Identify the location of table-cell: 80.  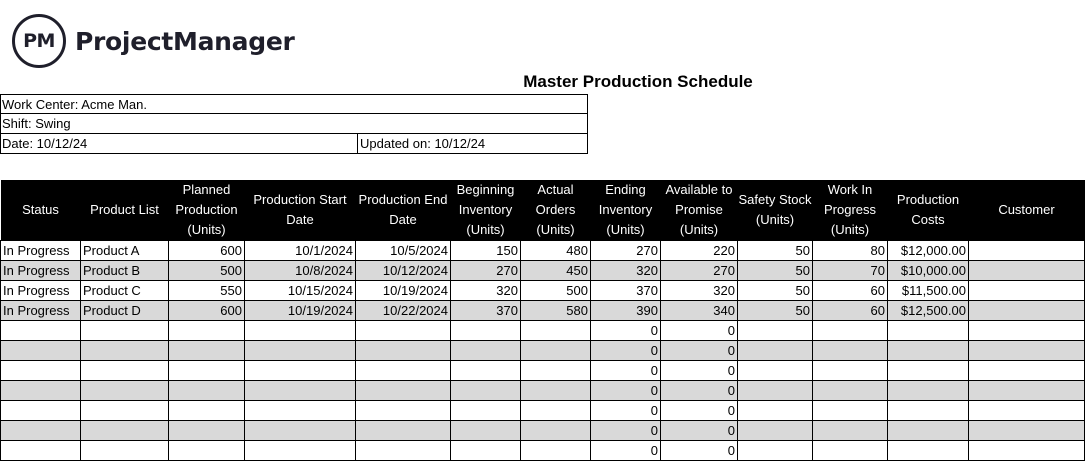
(850, 250).